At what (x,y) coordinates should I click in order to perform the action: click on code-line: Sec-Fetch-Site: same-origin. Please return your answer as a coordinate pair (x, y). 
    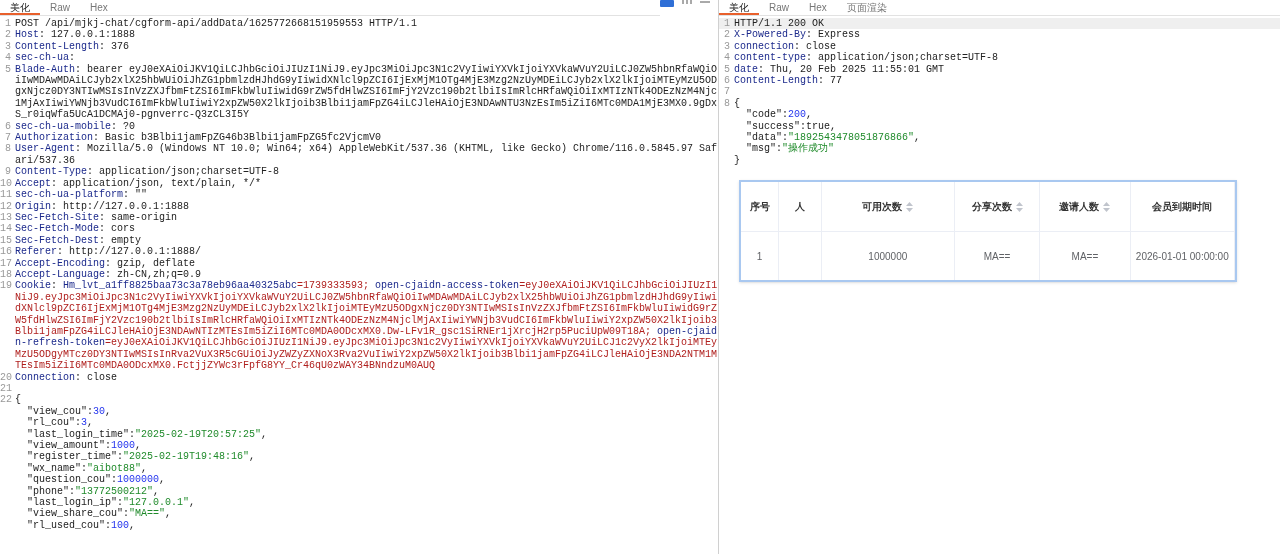
    Looking at the image, I should click on (97, 217).